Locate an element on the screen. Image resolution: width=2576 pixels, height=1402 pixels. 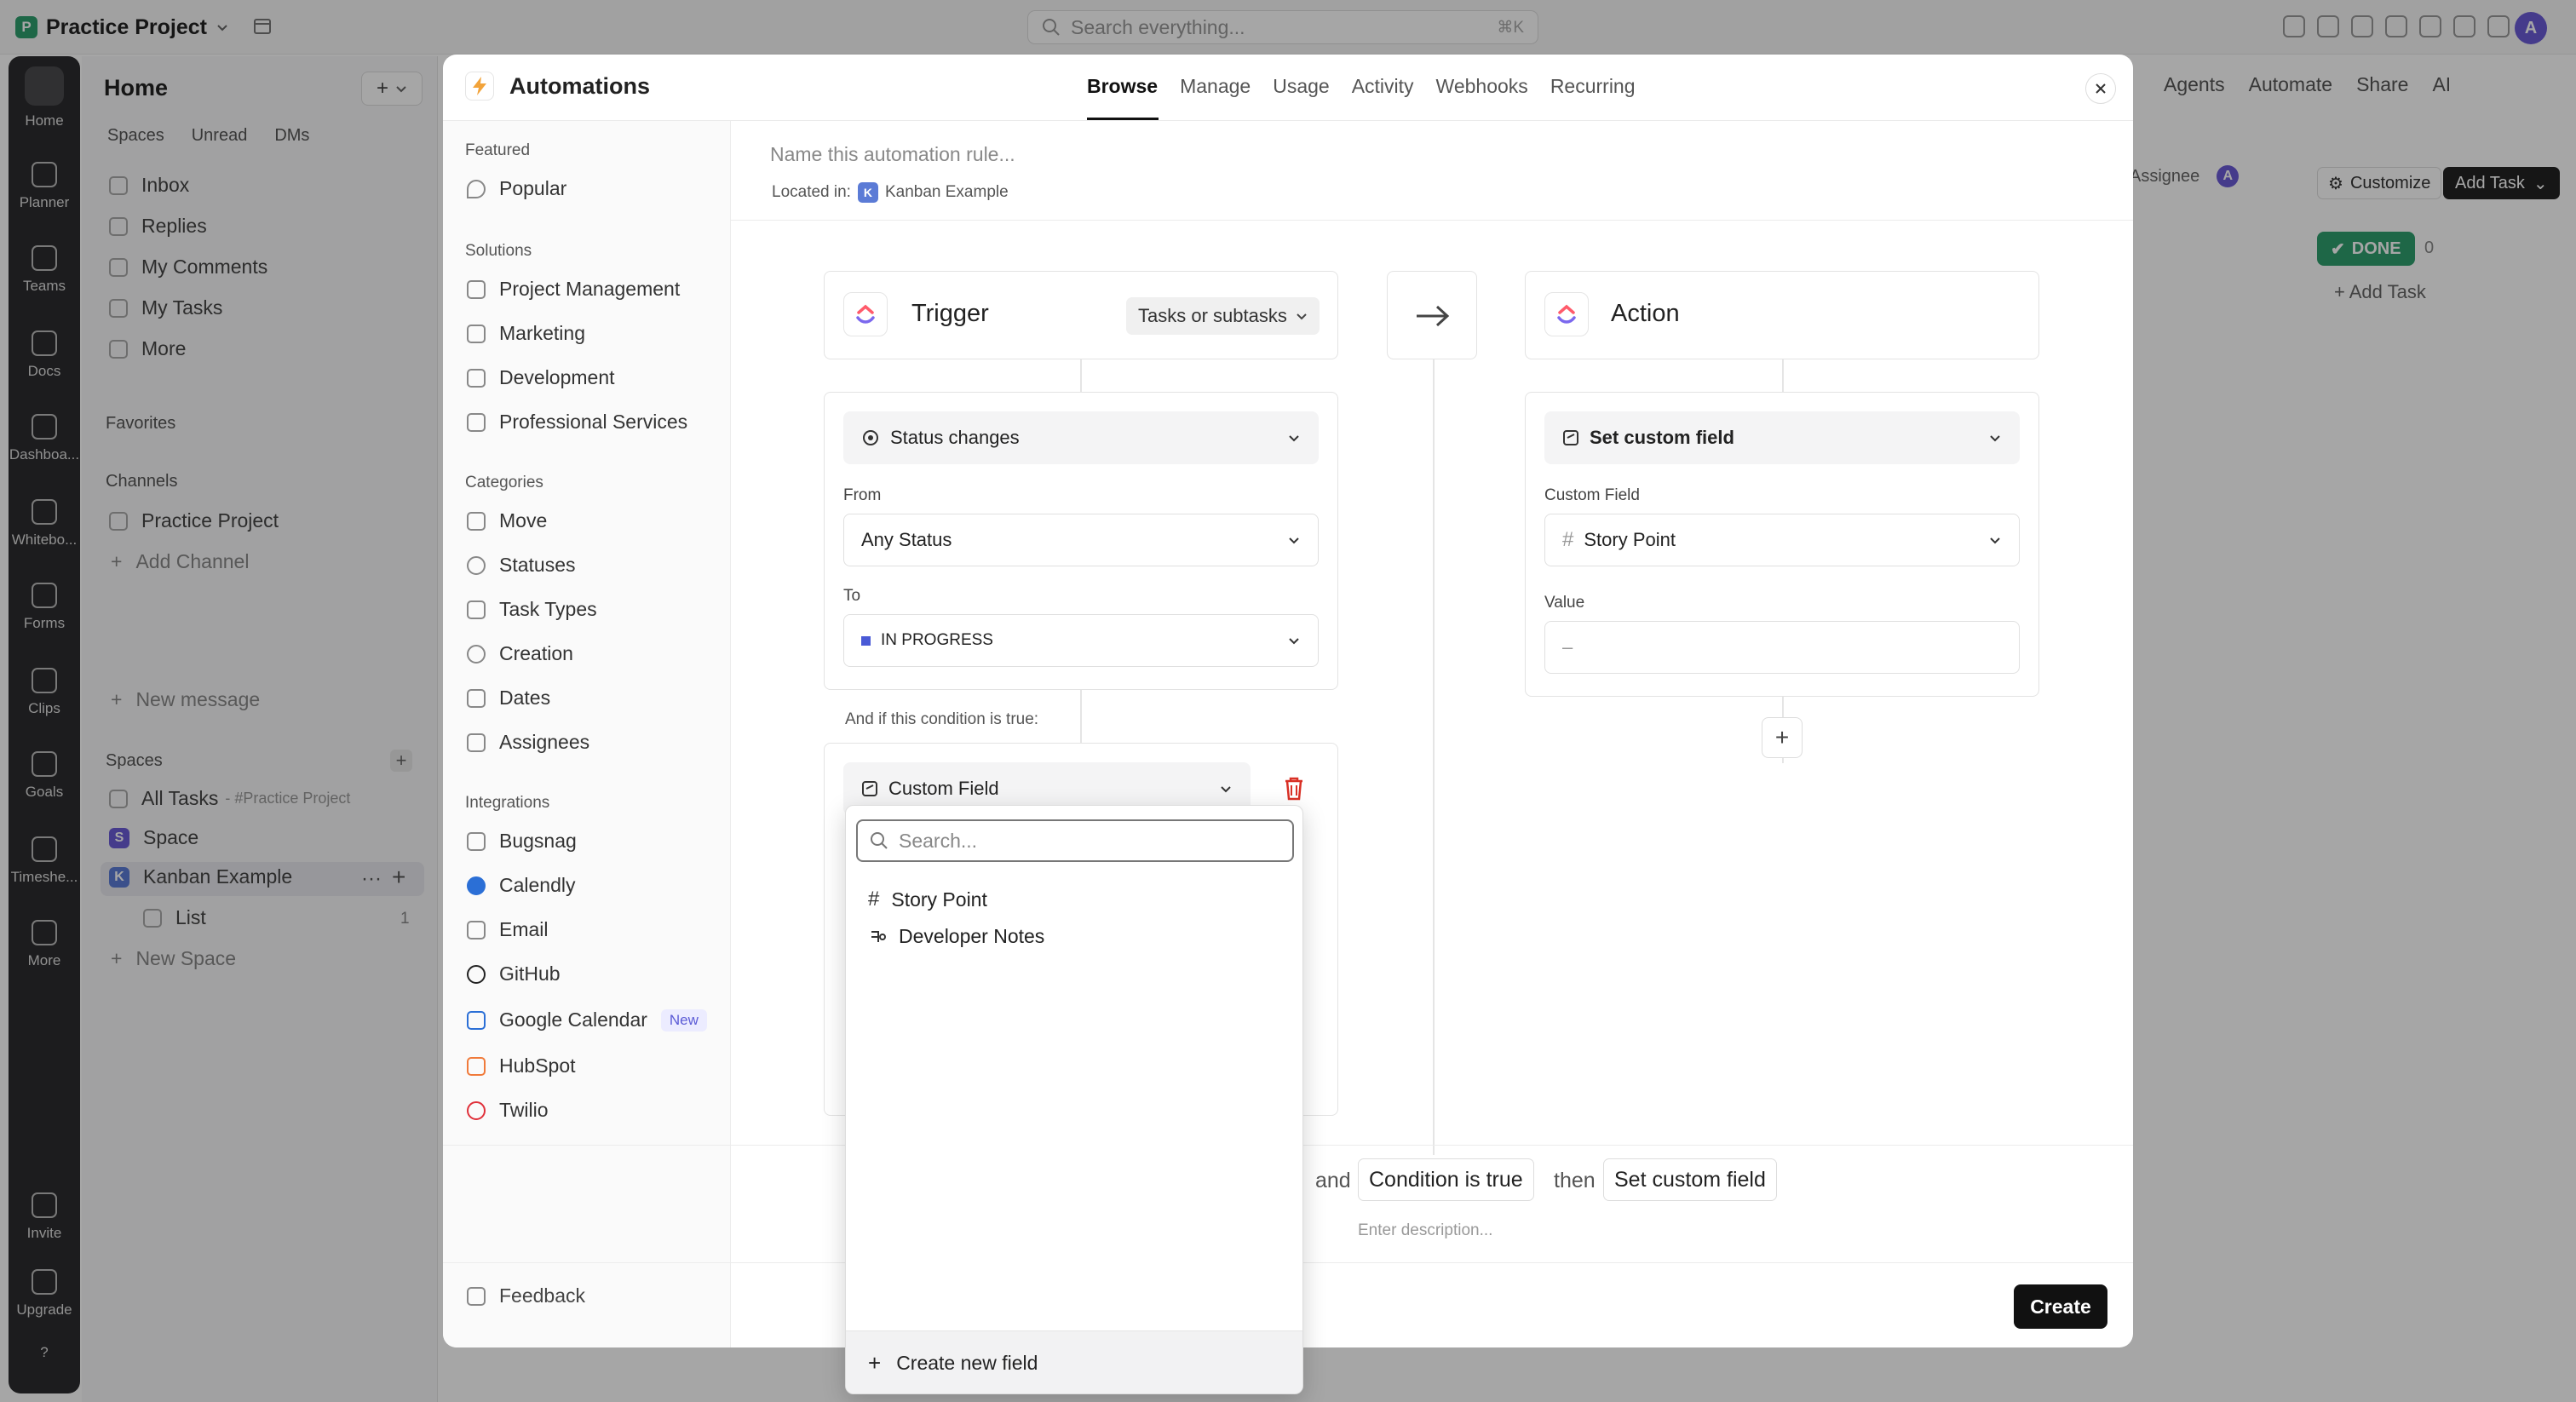
sentence-condition: Condition is true is located at coordinates (1446, 1179).